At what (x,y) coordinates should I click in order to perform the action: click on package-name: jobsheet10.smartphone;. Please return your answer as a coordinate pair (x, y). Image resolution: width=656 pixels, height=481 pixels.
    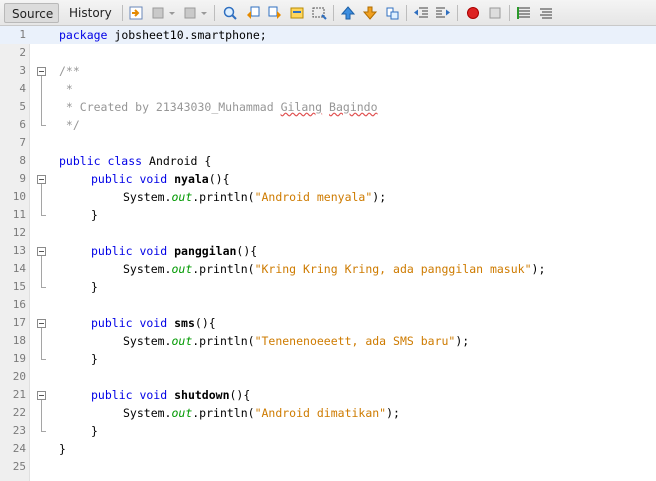
    Looking at the image, I should click on (187, 35).